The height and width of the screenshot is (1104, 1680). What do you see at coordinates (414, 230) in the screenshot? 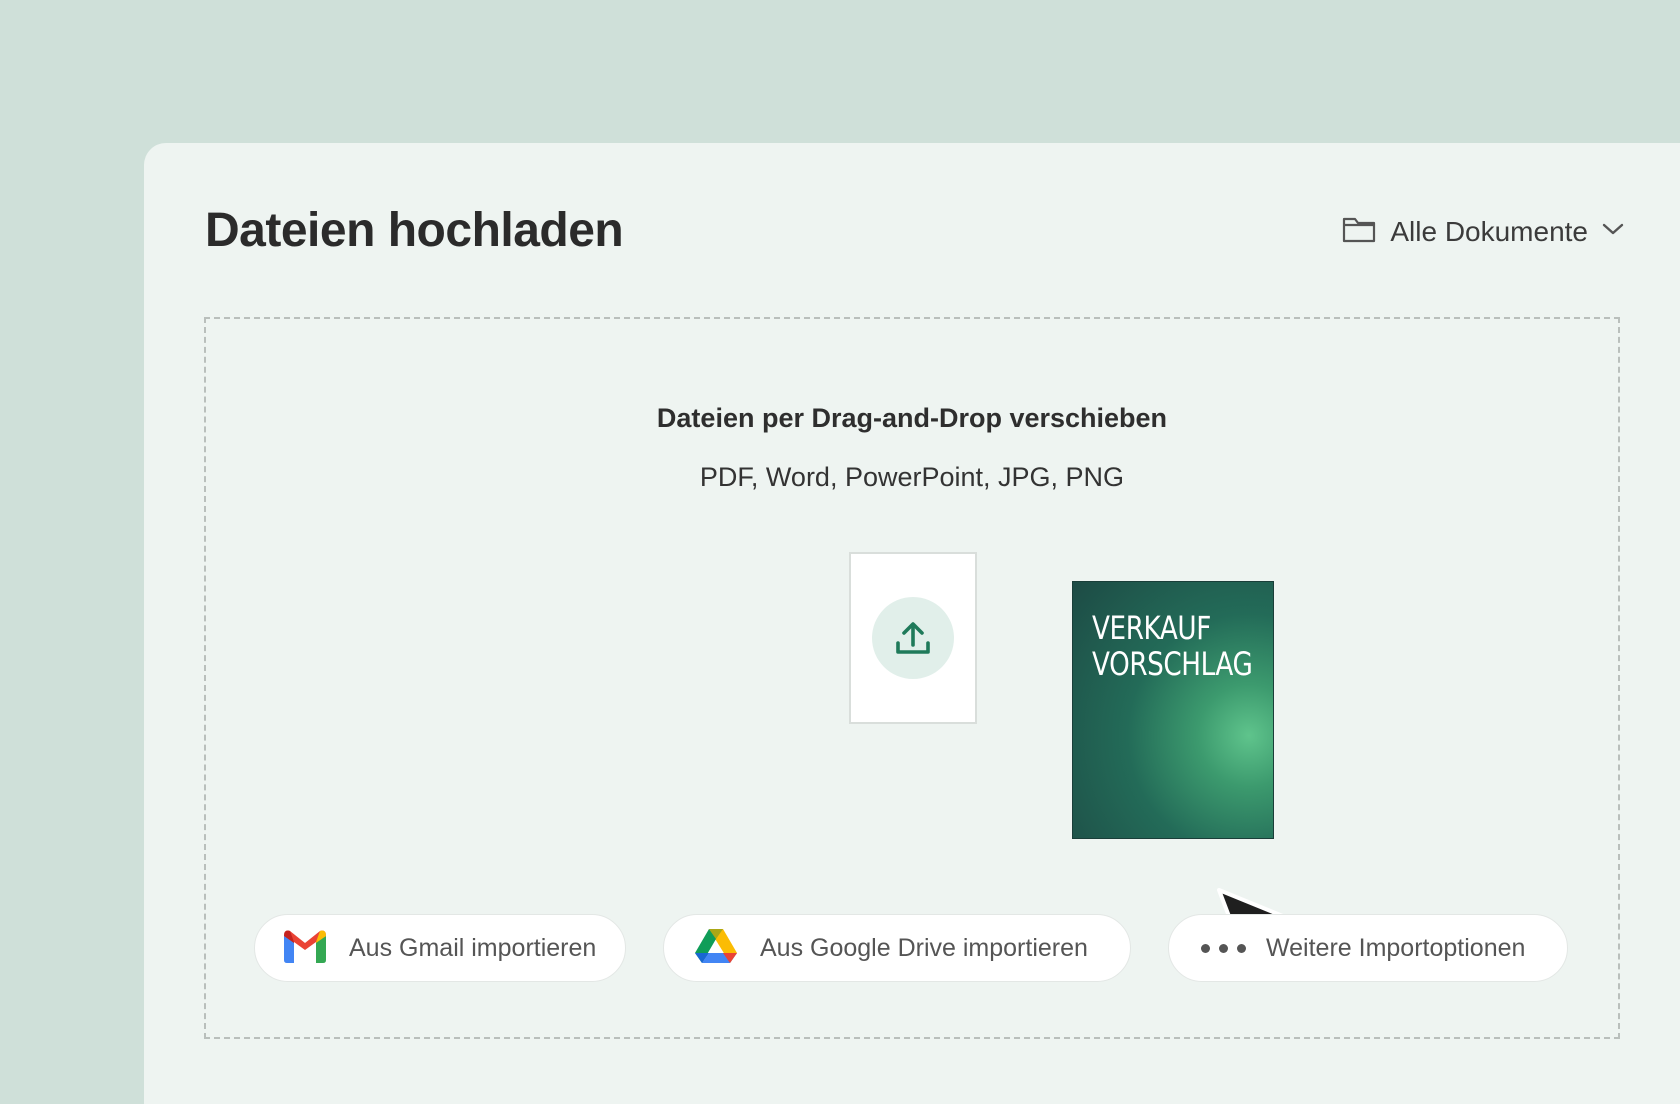
I see `page-title: Dateien hochladen` at bounding box center [414, 230].